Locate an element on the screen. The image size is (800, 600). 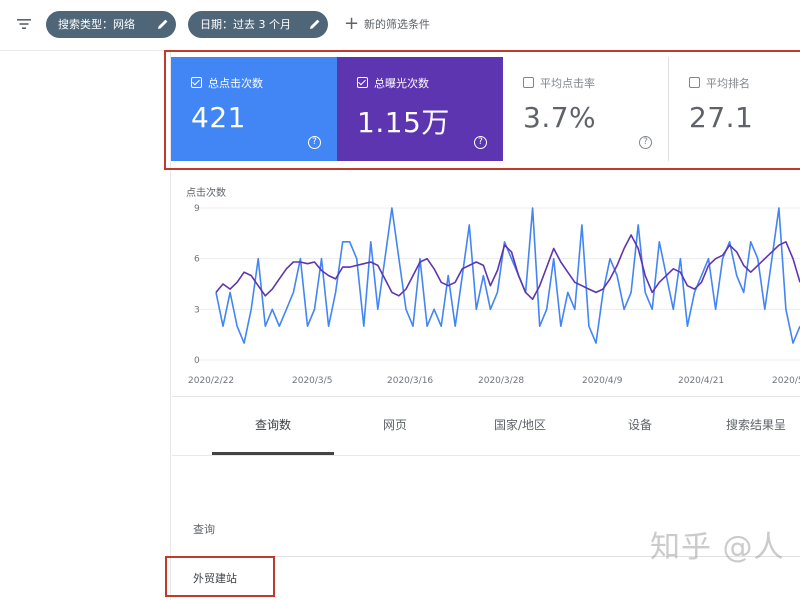
tab-pages: 网页 is located at coordinates (395, 428).